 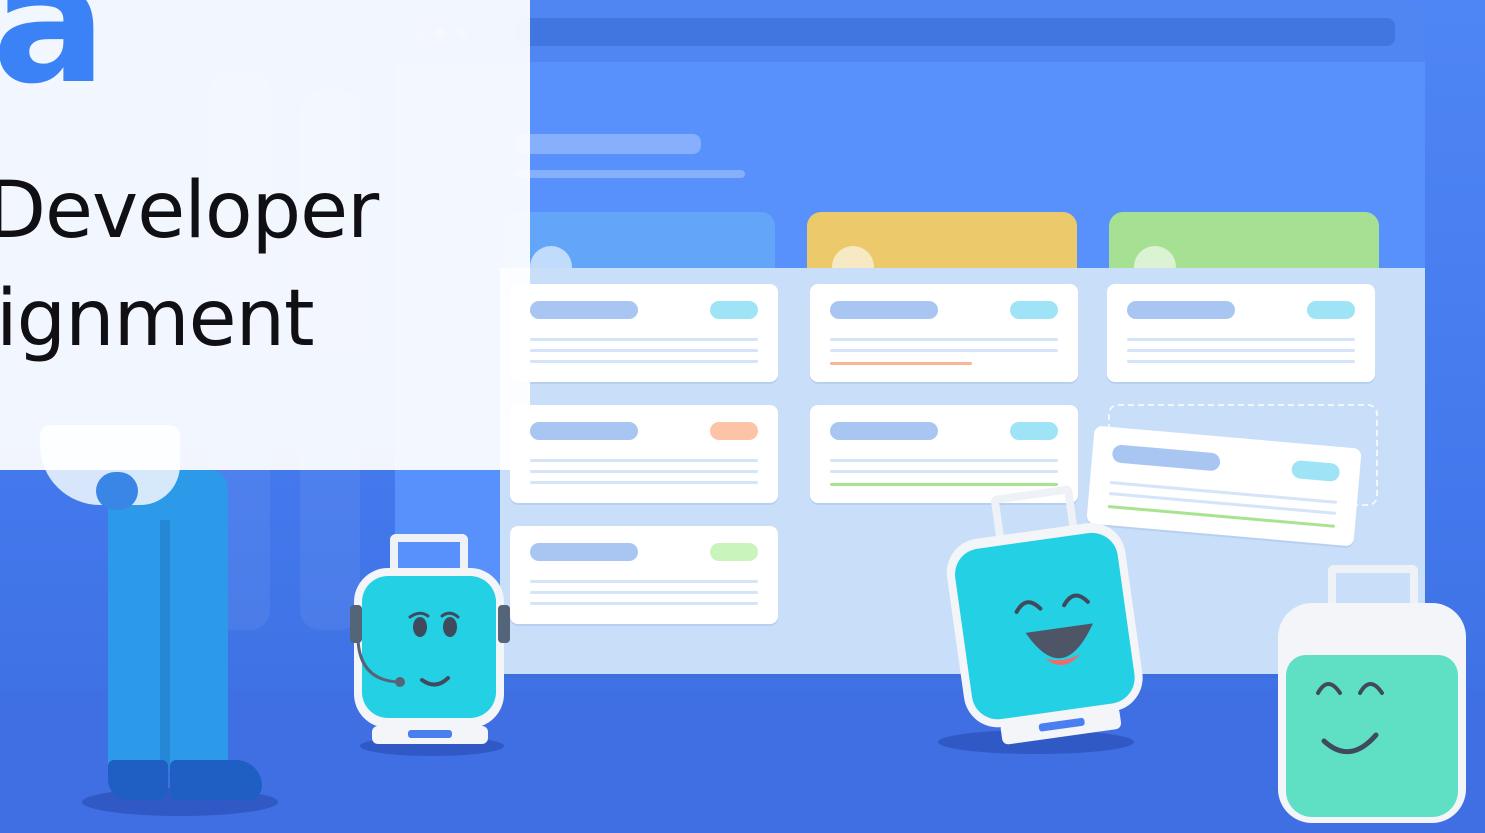 I want to click on brand-logo: a, so click(x=53, y=61).